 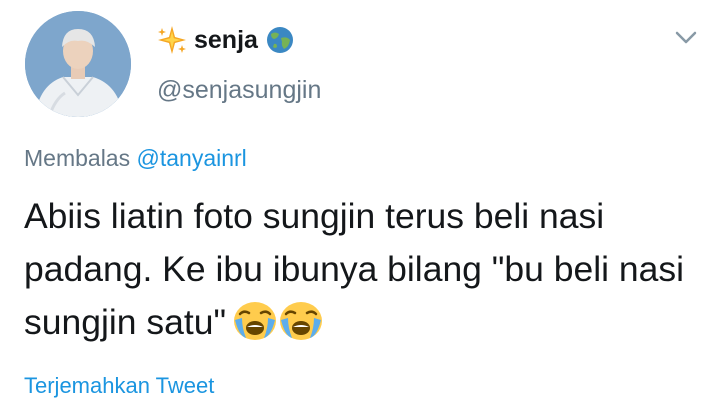 What do you see at coordinates (686, 38) in the screenshot?
I see `chevron-down-icon` at bounding box center [686, 38].